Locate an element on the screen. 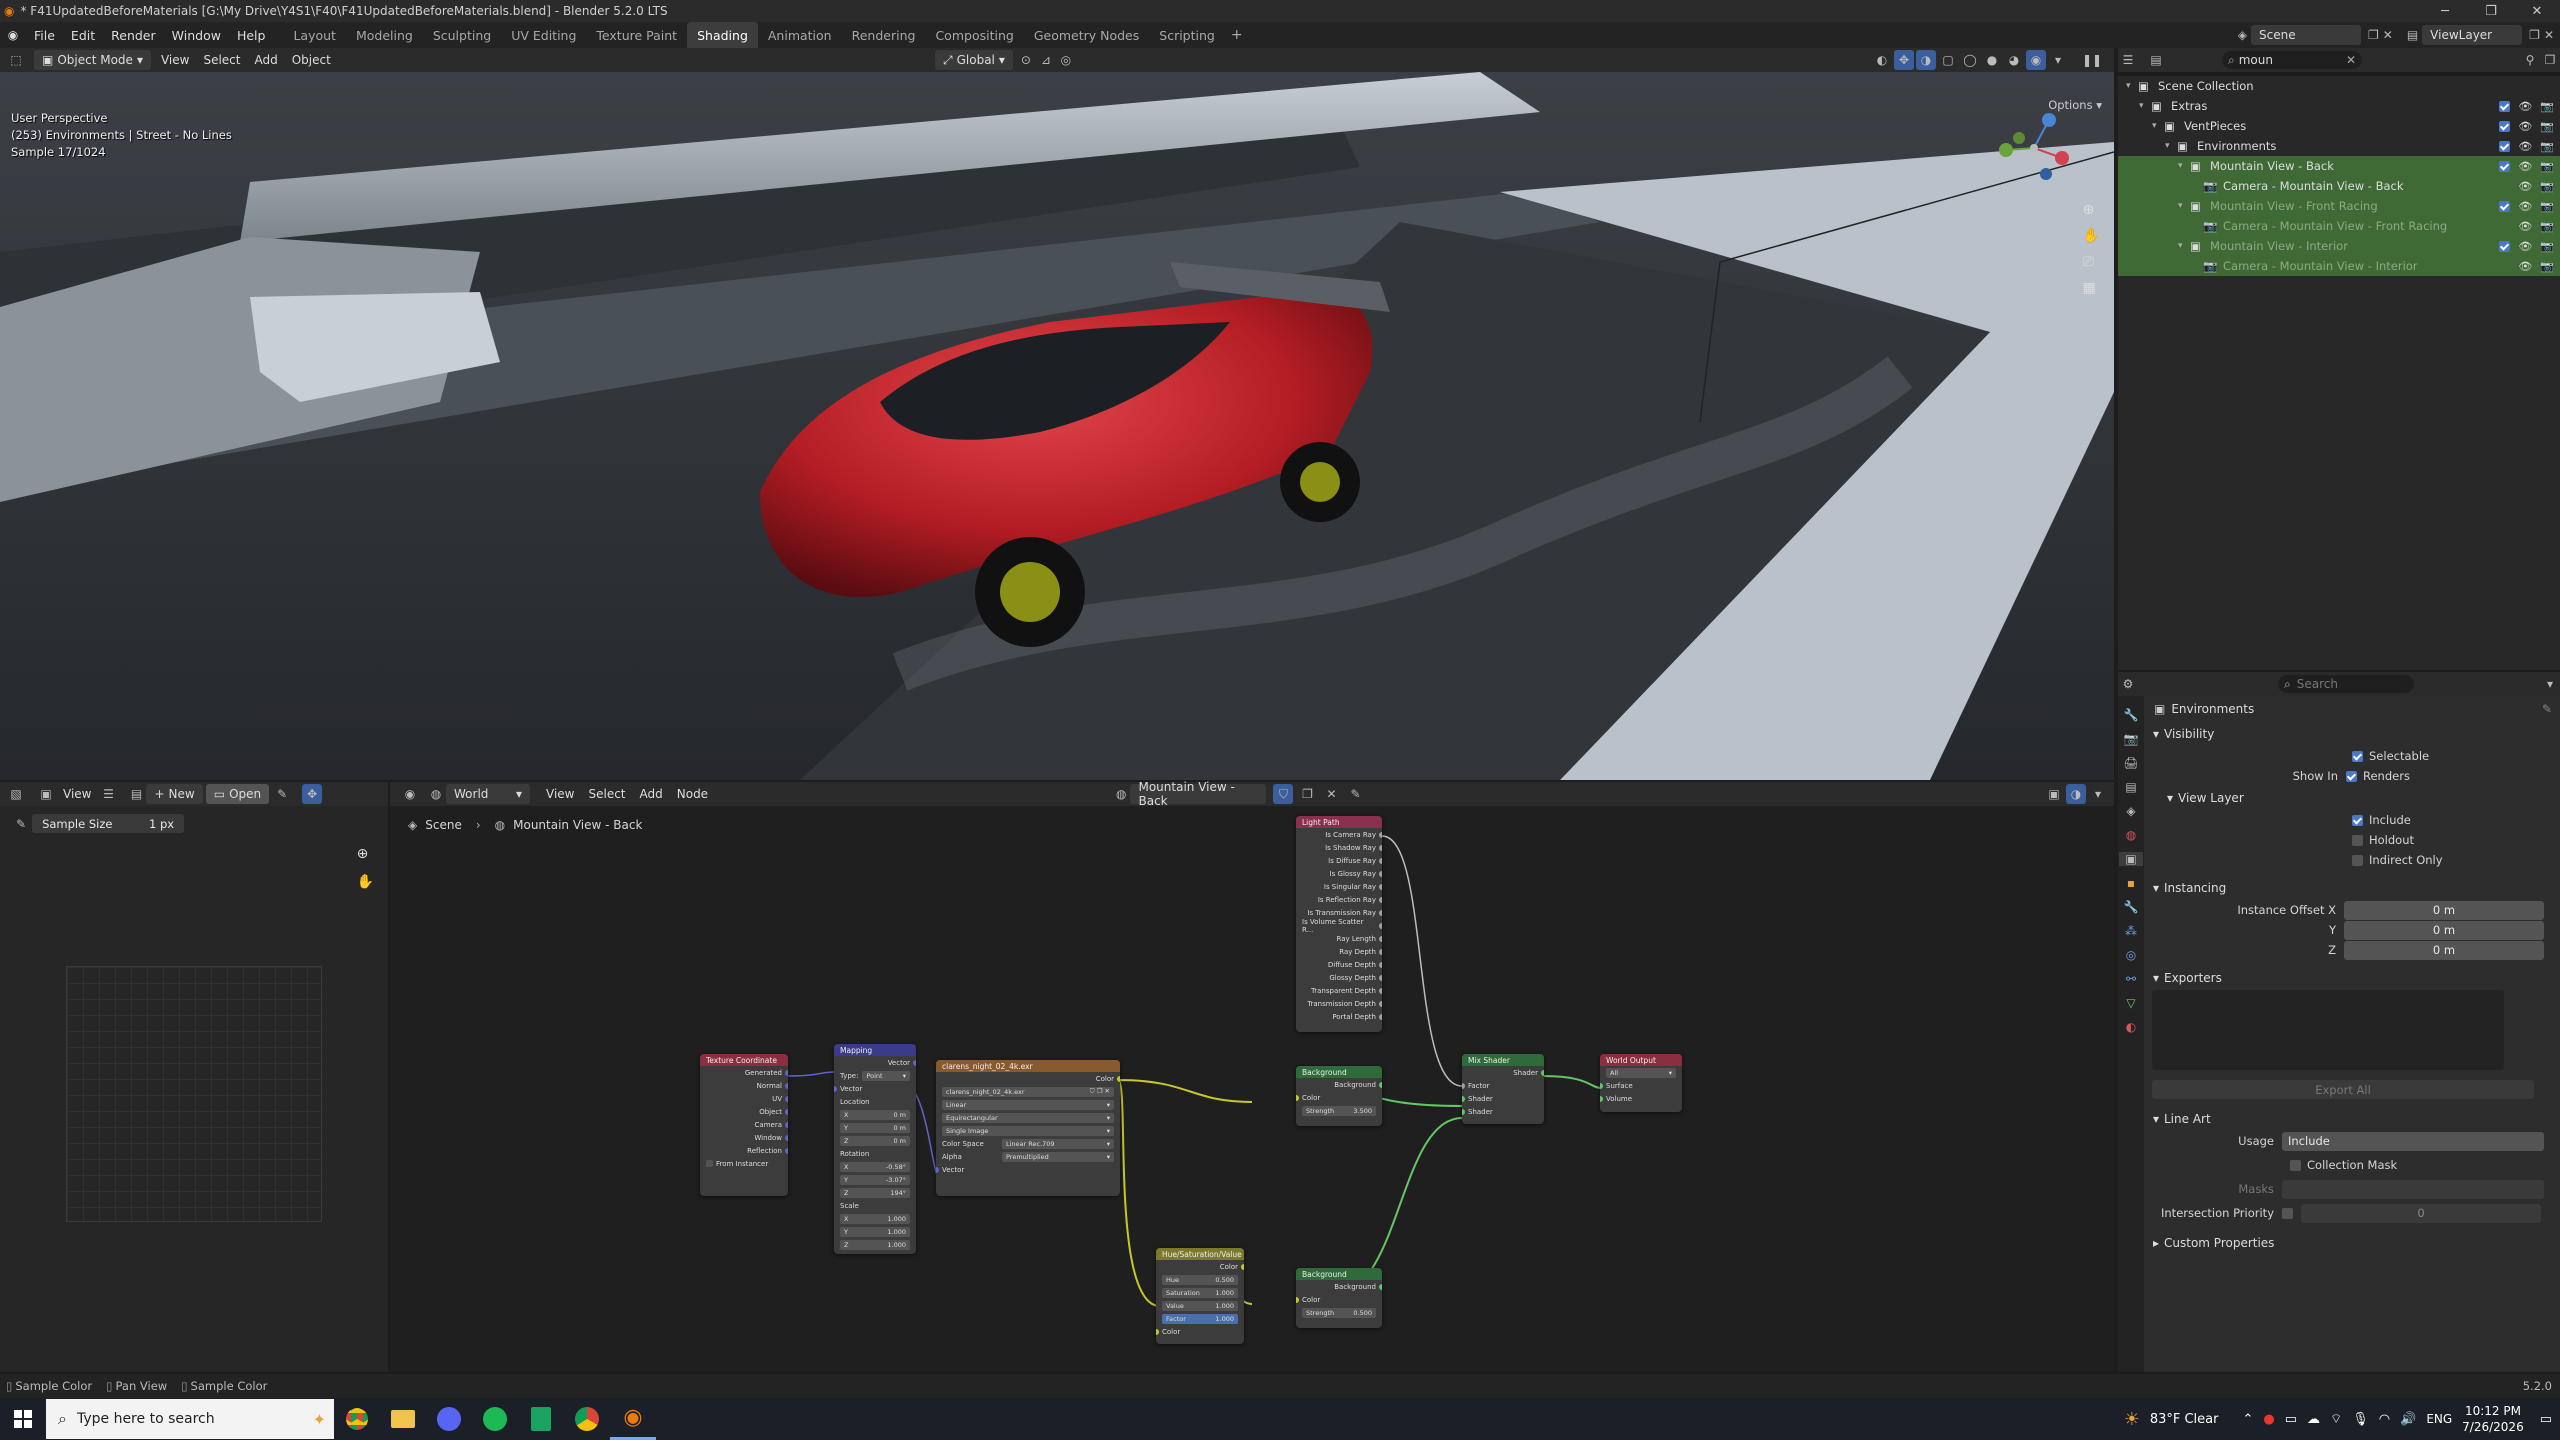 The height and width of the screenshot is (1440, 2560). outliner-collection-row: ▾ ▣ Mountain View - Interior 👁 📷 is located at coordinates (2339, 246).